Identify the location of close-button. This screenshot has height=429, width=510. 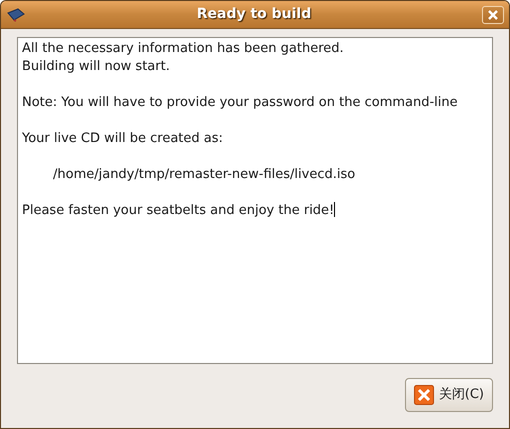
(493, 15).